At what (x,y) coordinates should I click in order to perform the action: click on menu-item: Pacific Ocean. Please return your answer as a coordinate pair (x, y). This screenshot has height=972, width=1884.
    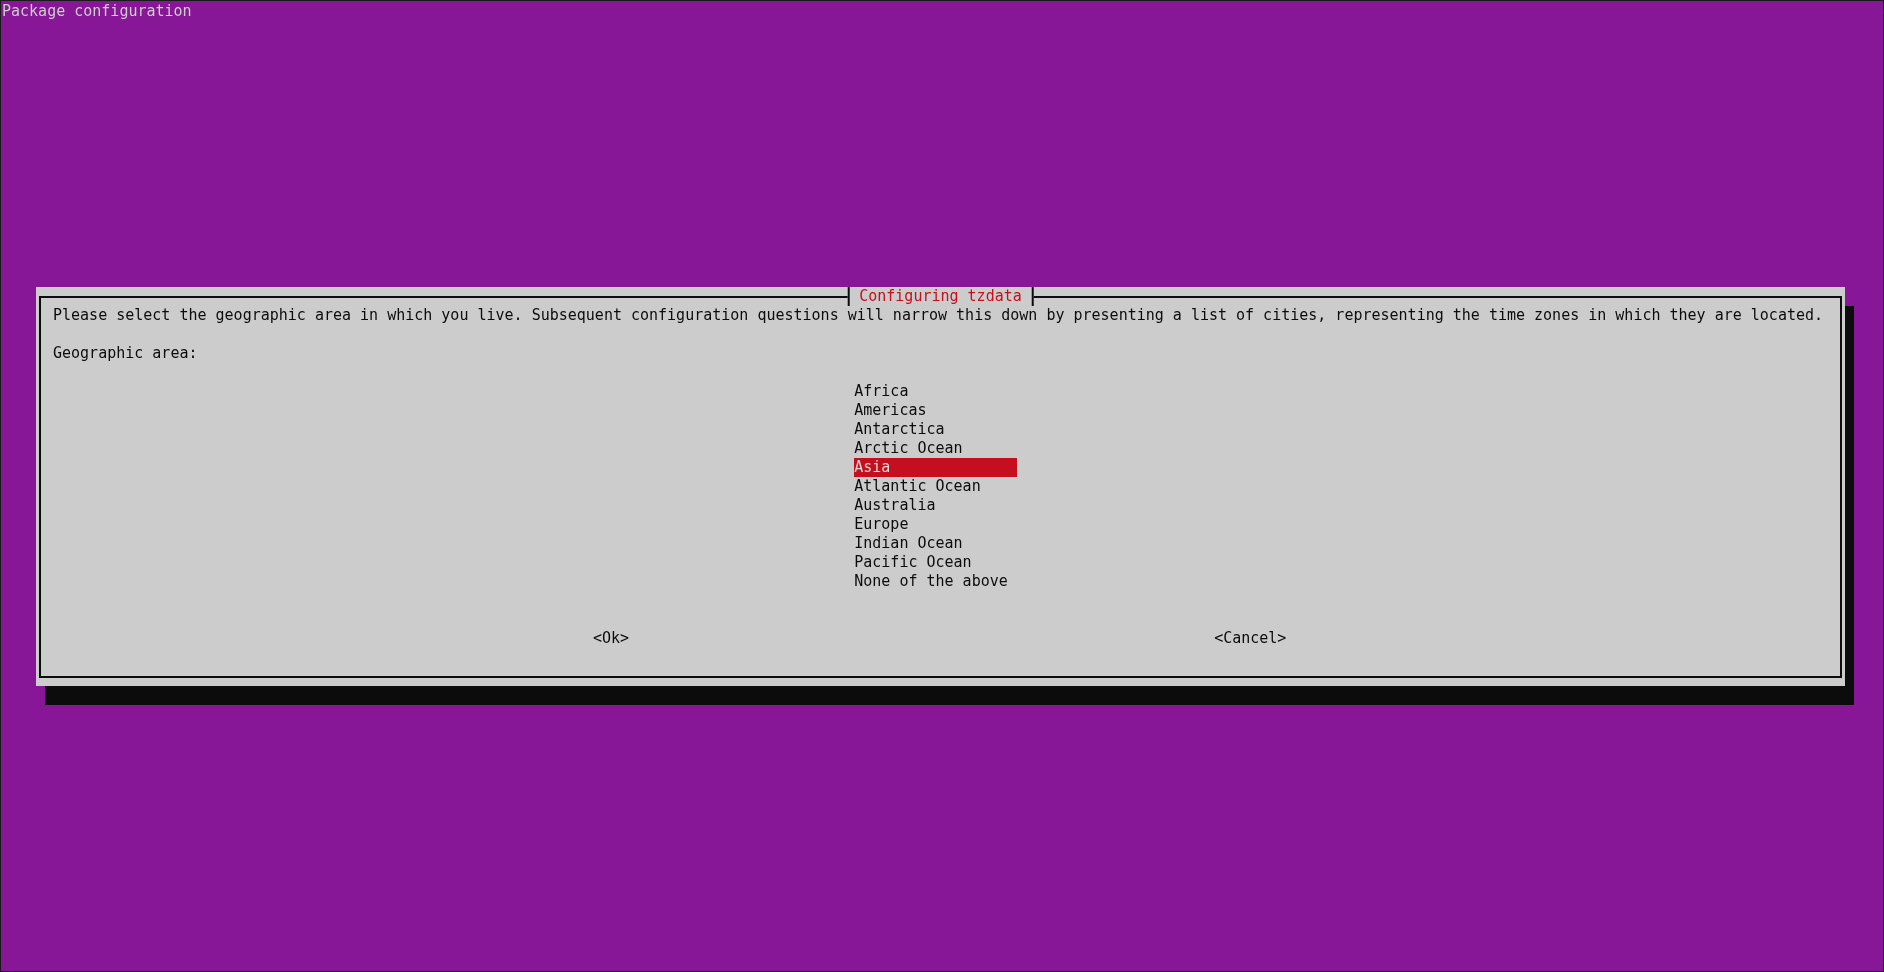
    Looking at the image, I should click on (935, 562).